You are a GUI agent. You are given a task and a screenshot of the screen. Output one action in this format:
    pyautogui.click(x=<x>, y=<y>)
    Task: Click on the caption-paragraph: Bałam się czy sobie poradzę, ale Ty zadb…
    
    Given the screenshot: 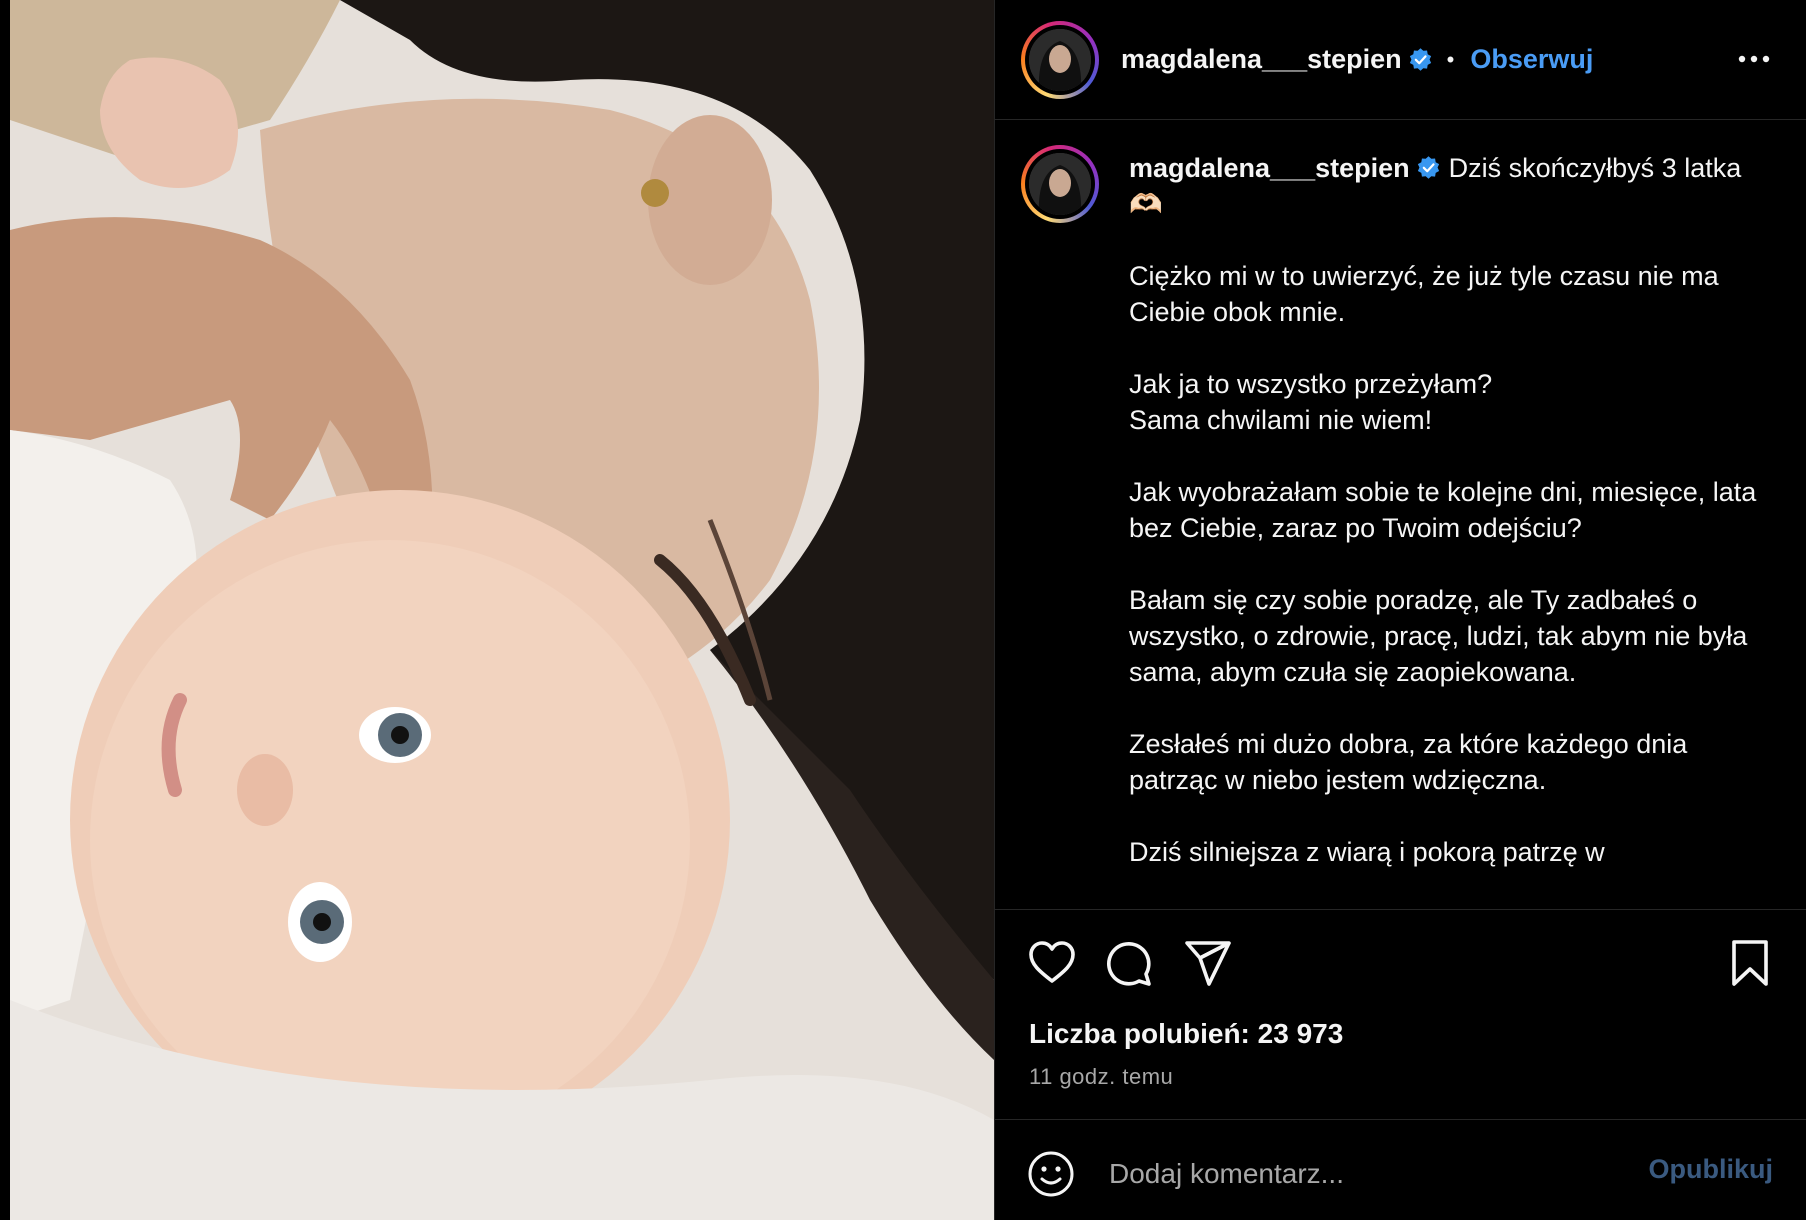 What is the action you would take?
    pyautogui.click(x=1438, y=636)
    